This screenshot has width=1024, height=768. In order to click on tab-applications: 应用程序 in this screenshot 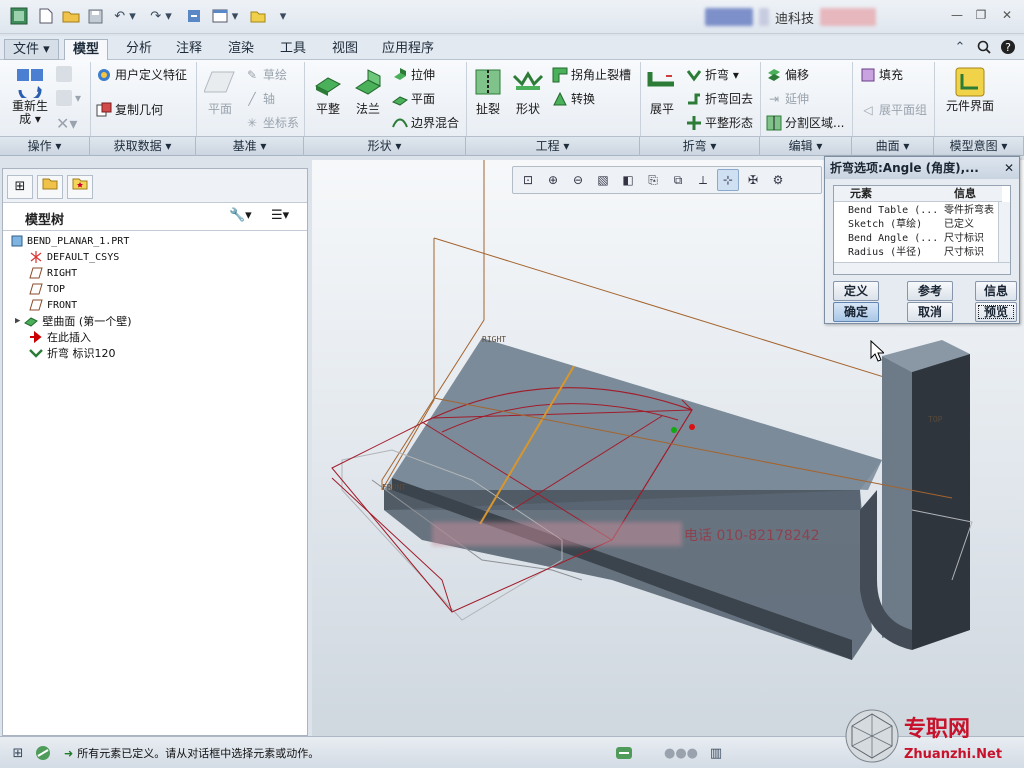, I will do `click(408, 49)`.